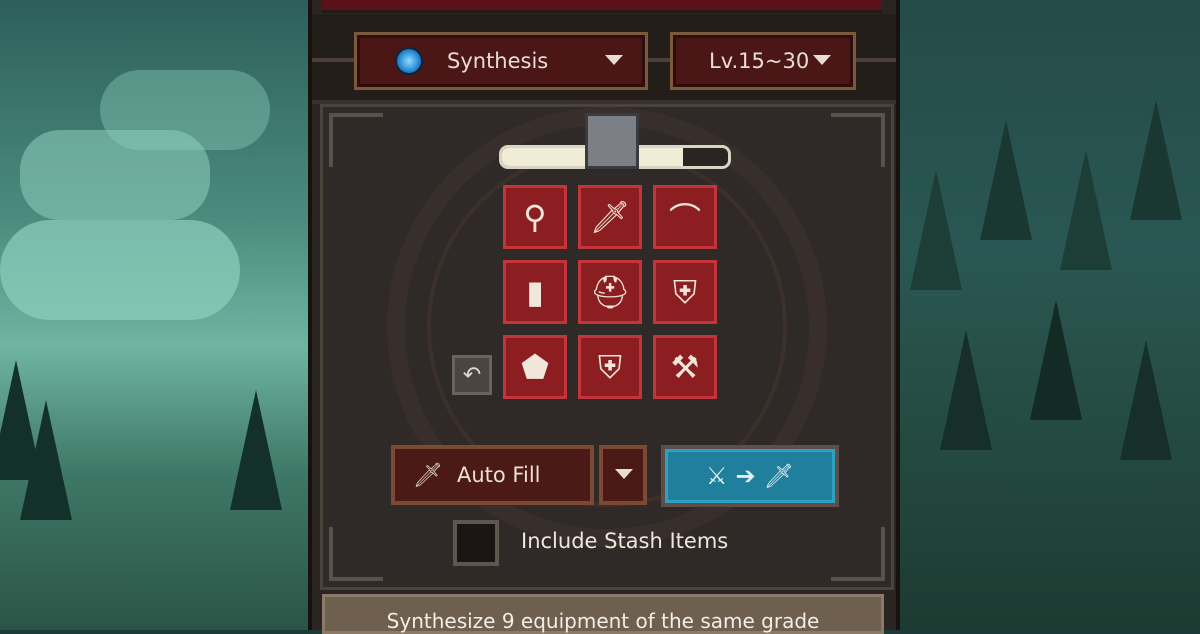  What do you see at coordinates (476, 543) in the screenshot?
I see `include-stash-checkbox` at bounding box center [476, 543].